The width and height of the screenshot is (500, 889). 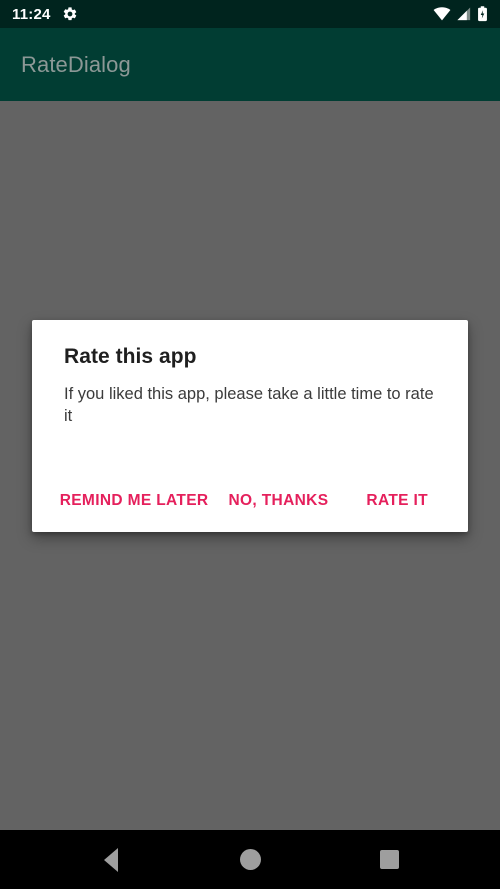 I want to click on navigation-bar, so click(x=250, y=859).